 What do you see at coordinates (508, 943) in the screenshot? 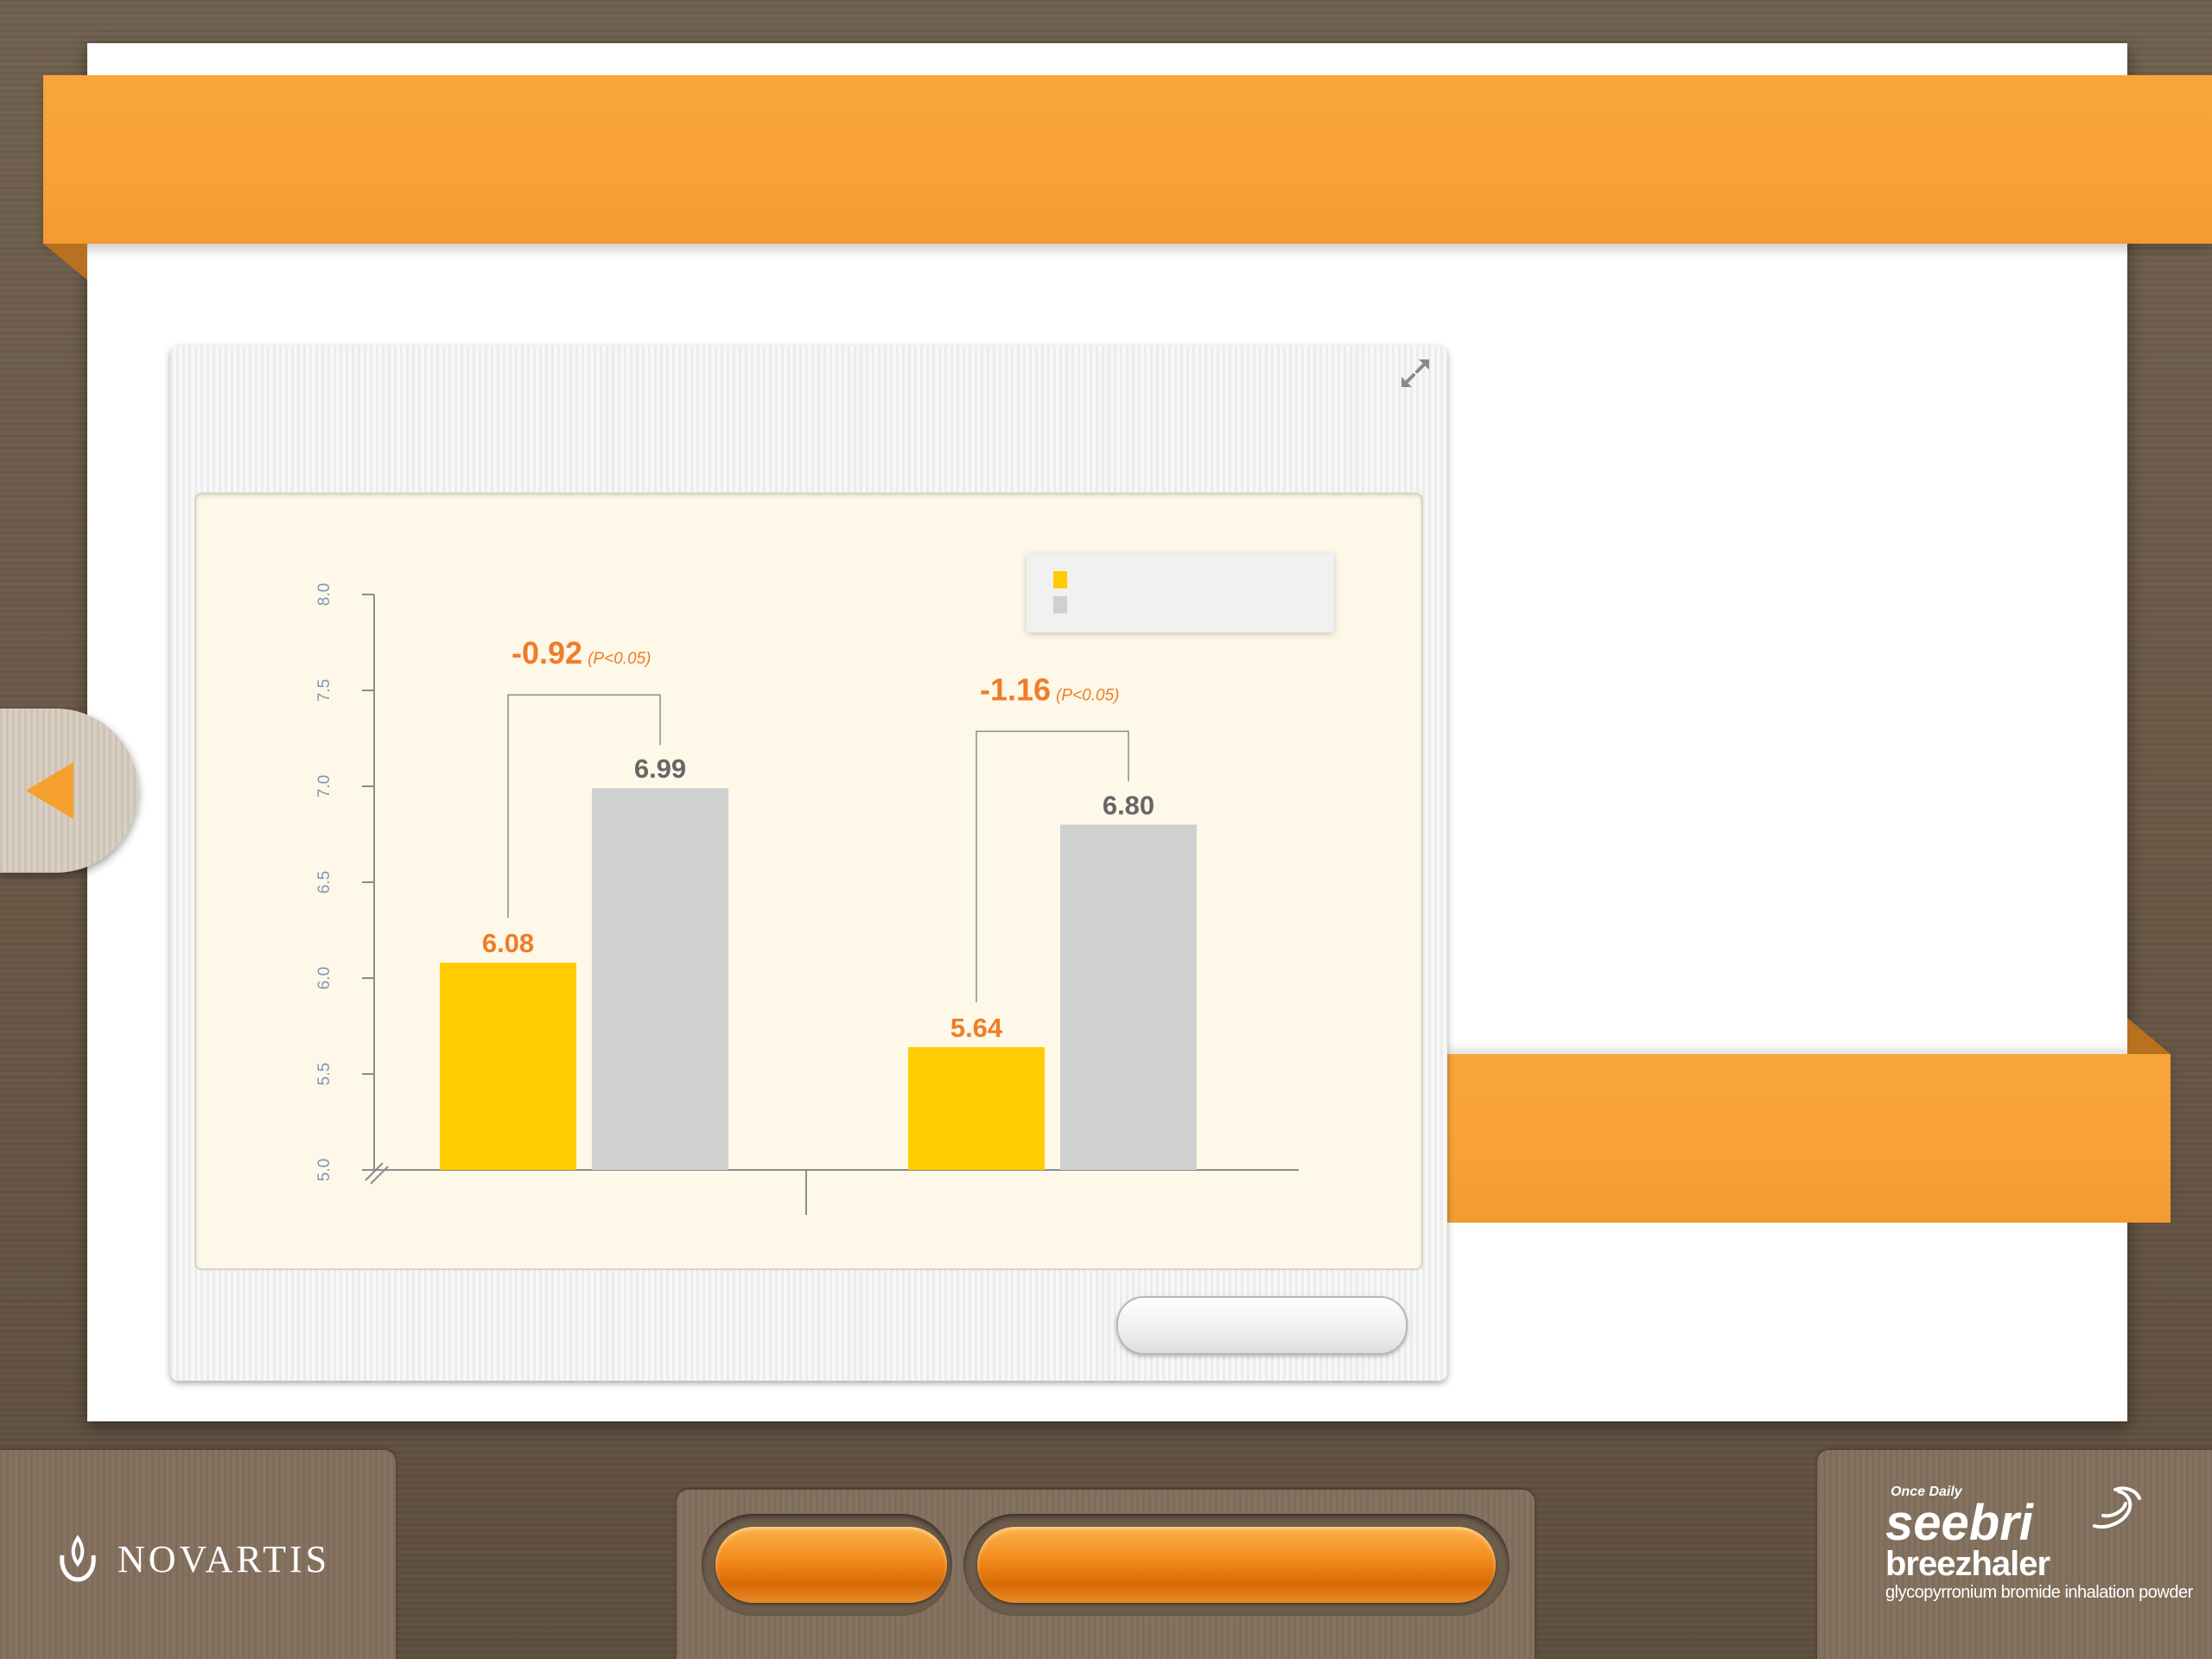
I see `data-label-s1-c1: 6.08` at bounding box center [508, 943].